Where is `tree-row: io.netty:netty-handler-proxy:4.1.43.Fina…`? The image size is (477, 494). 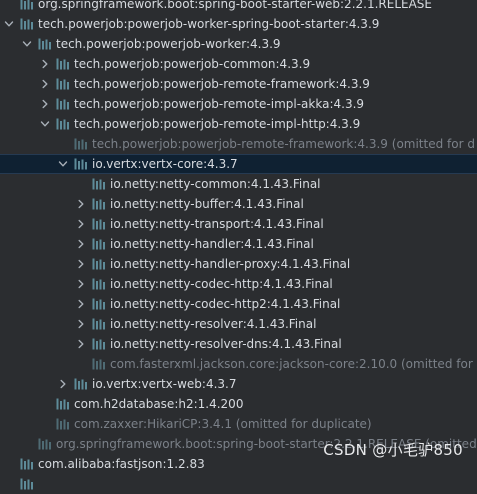 tree-row: io.netty:netty-handler-proxy:4.1.43.Fina… is located at coordinates (238, 264).